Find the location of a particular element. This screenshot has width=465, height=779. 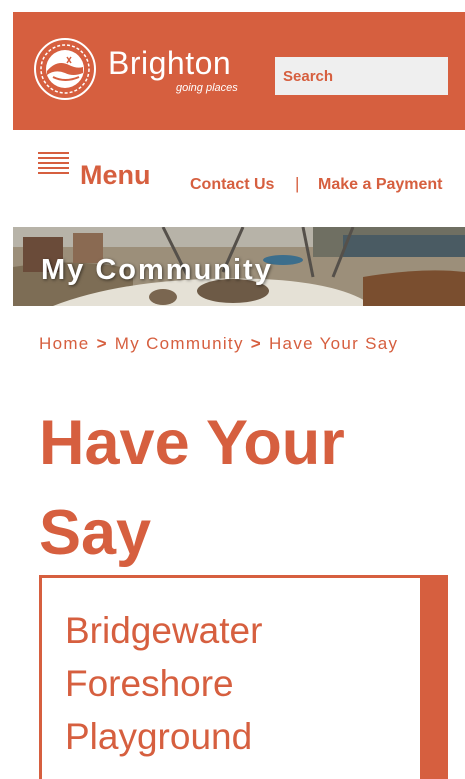

brand-name: Brighton is located at coordinates (170, 63).